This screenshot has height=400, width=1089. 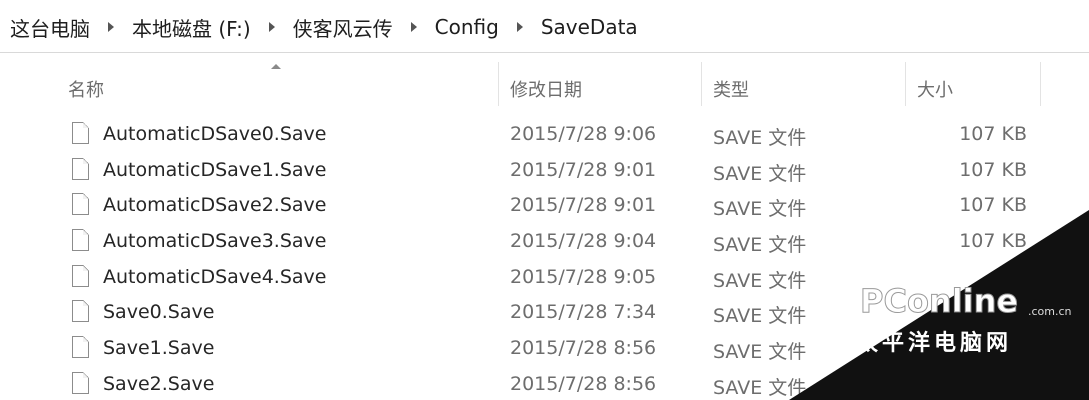 What do you see at coordinates (159, 383) in the screenshot?
I see `file-name: Save2.Save` at bounding box center [159, 383].